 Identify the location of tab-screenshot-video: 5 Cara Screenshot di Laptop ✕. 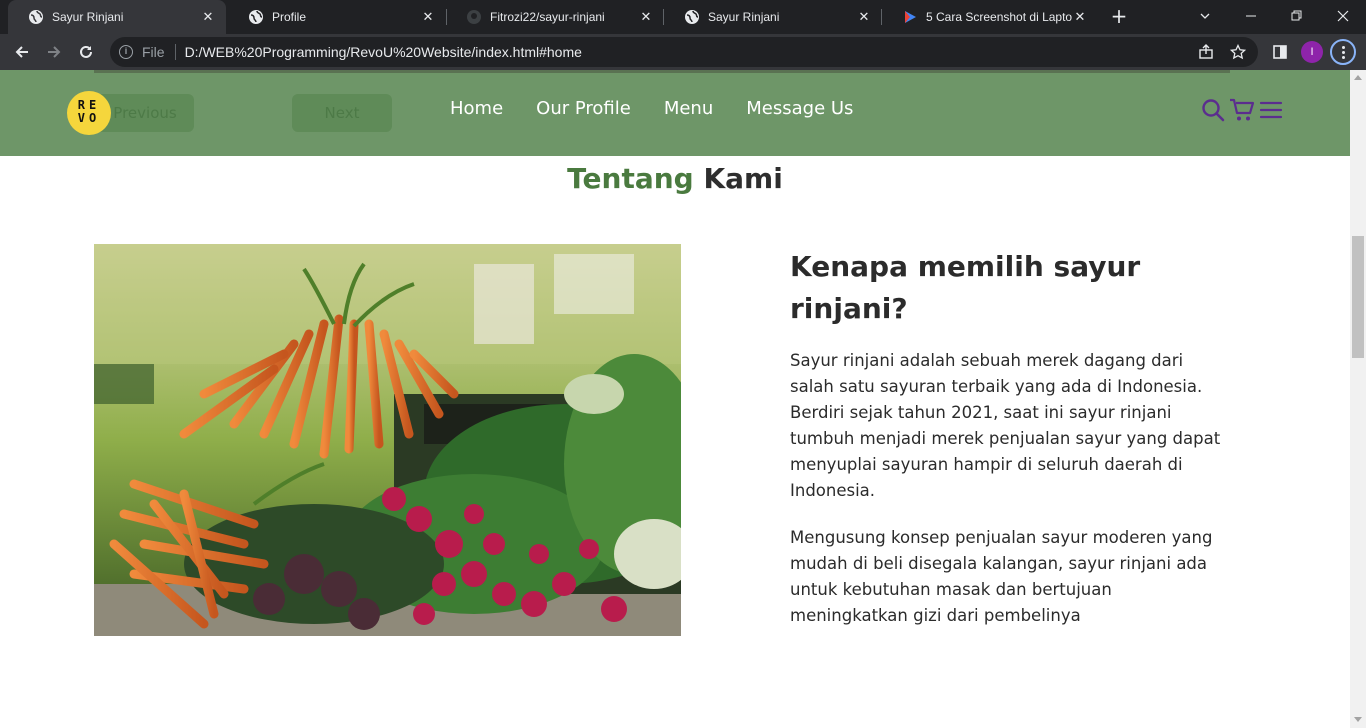
(990, 17).